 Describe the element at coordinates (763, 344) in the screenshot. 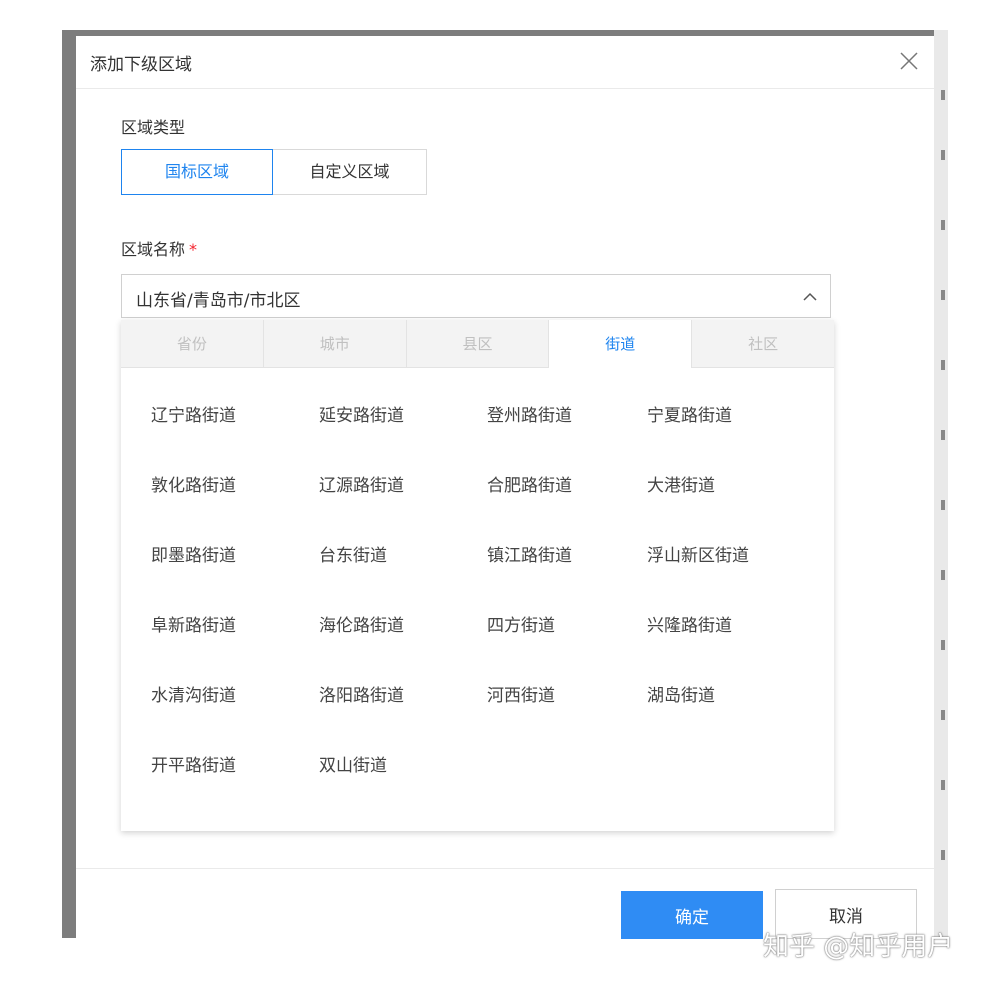

I see `tab-community: 社区` at that location.